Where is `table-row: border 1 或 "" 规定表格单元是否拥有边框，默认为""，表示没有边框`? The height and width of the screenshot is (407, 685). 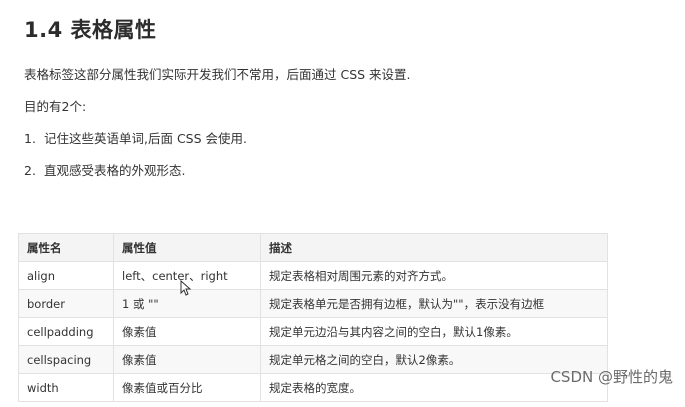
table-row: border 1 或 "" 规定表格单元是否拥有边框，默认为""，表示没有边框 is located at coordinates (313, 303).